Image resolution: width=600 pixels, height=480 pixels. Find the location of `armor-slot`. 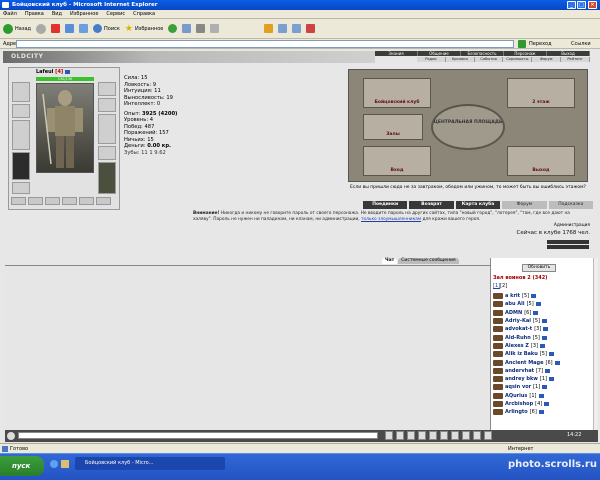

armor-slot is located at coordinates (21, 166).